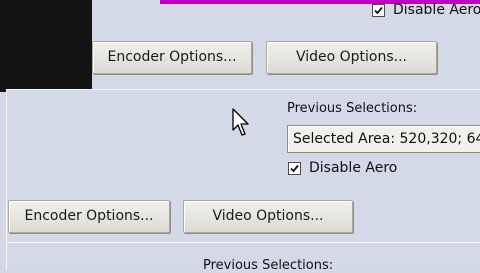 This screenshot has height=273, width=480. I want to click on back-disable-aero-label: Disable Aero, so click(436, 10).